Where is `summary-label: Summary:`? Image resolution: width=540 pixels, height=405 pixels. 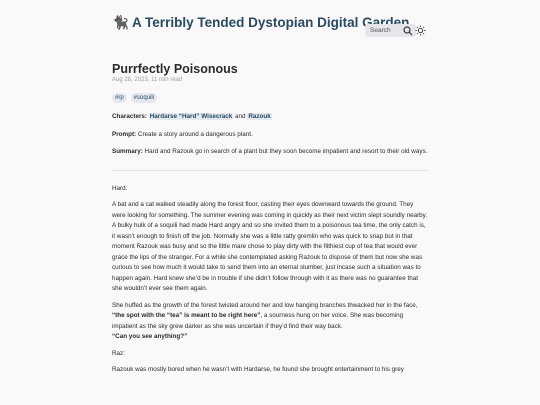
summary-label: Summary: is located at coordinates (127, 151).